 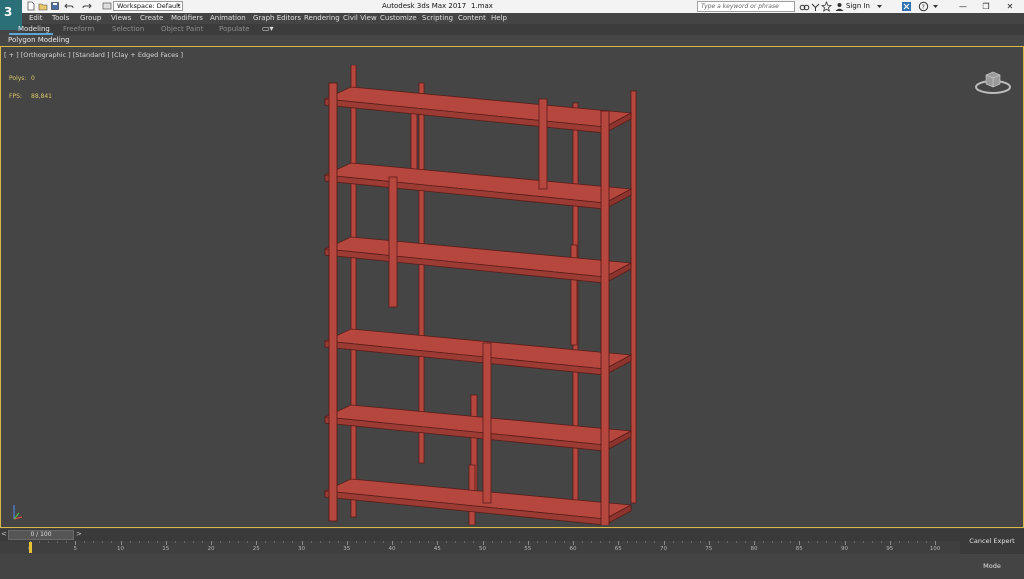 What do you see at coordinates (36, 18) in the screenshot?
I see `menu-edit: Edit` at bounding box center [36, 18].